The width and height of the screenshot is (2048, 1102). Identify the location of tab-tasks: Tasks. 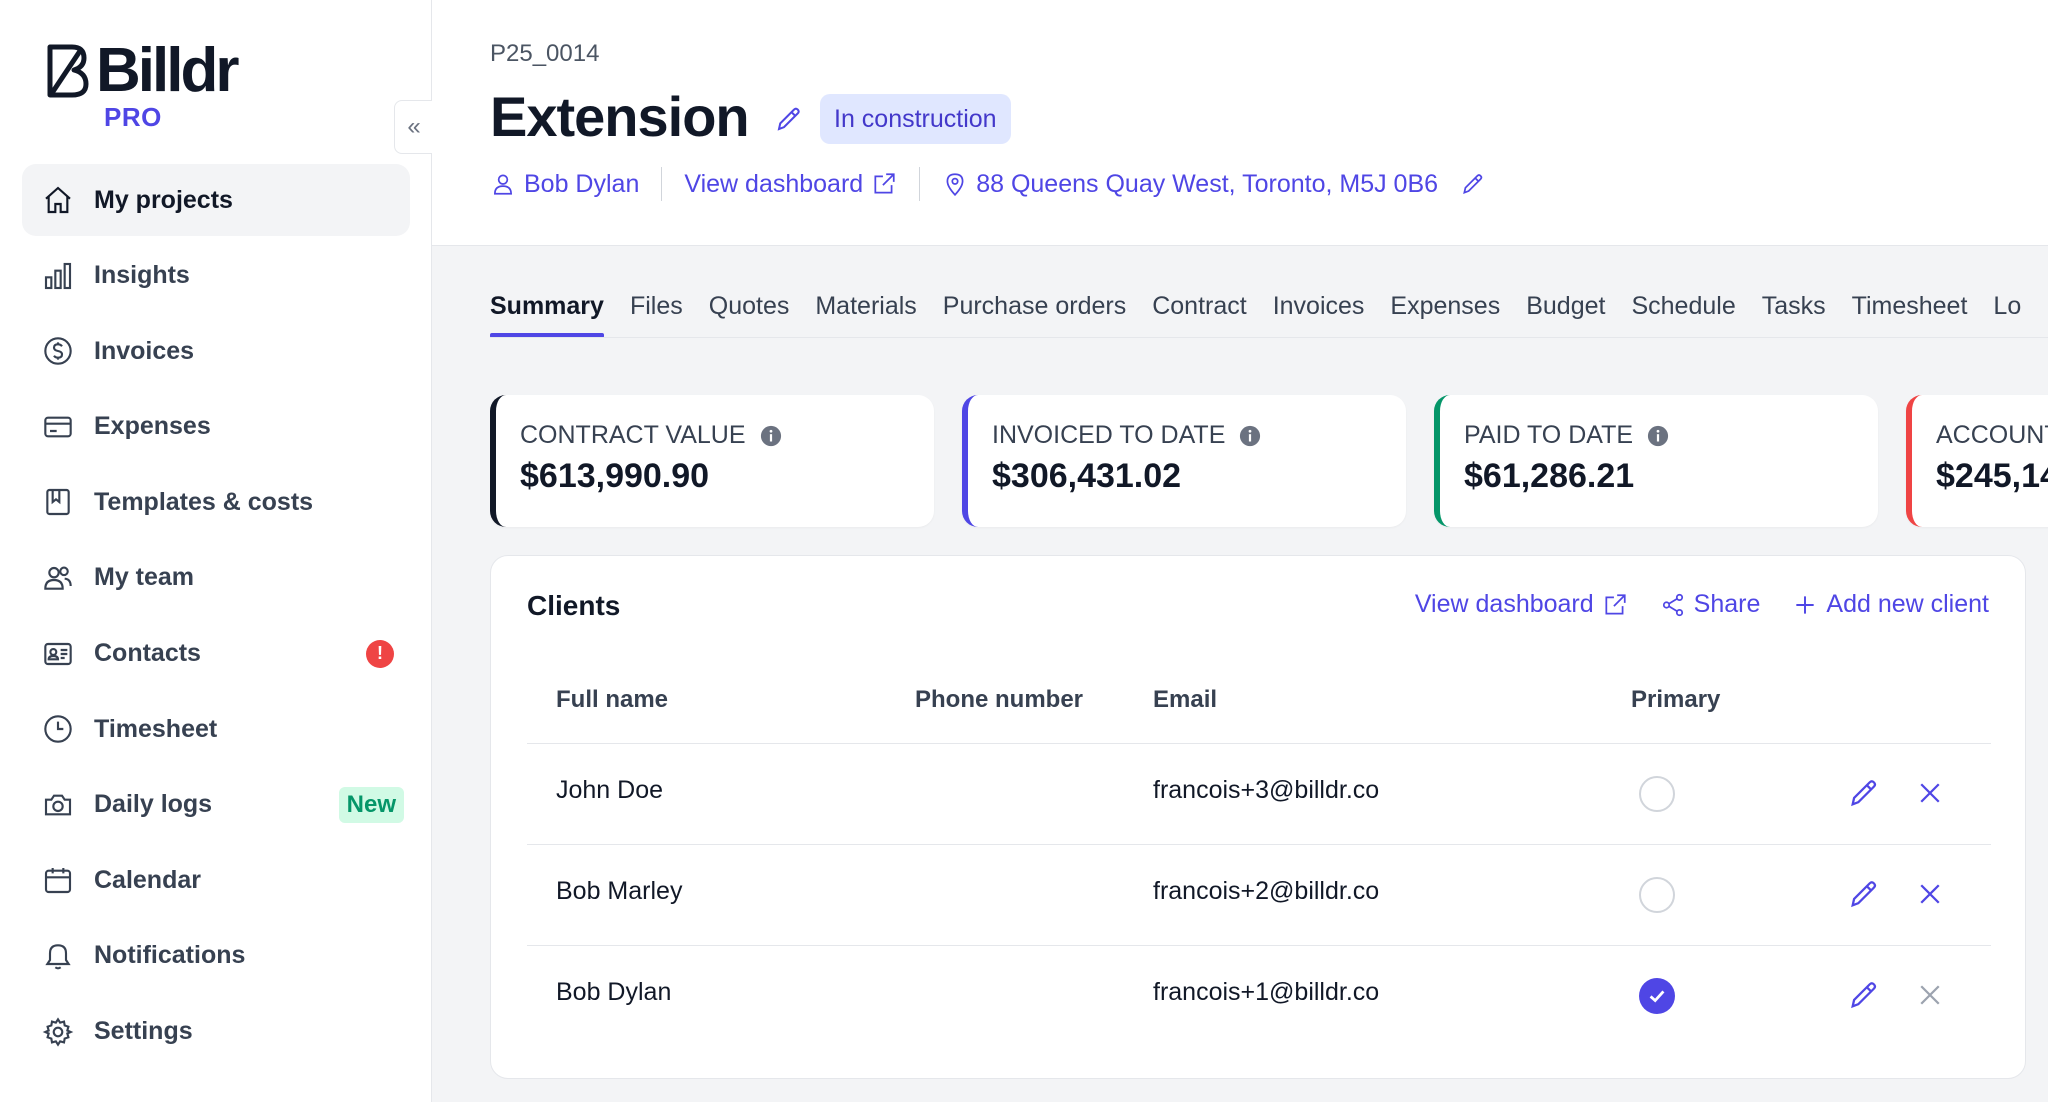
(1794, 309).